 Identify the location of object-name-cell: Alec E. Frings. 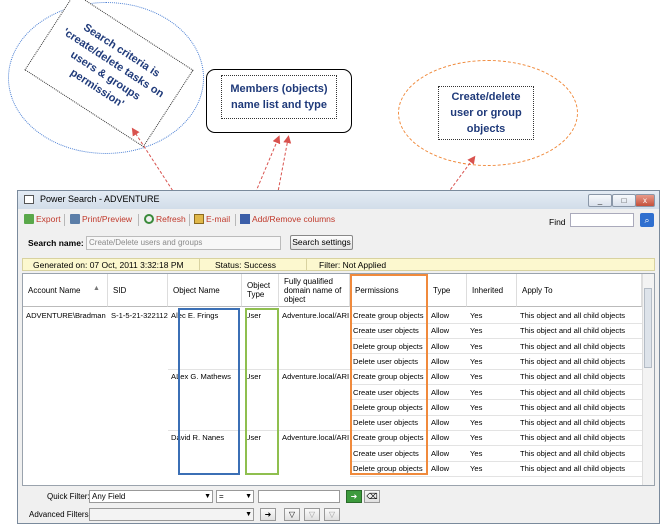
(205, 315).